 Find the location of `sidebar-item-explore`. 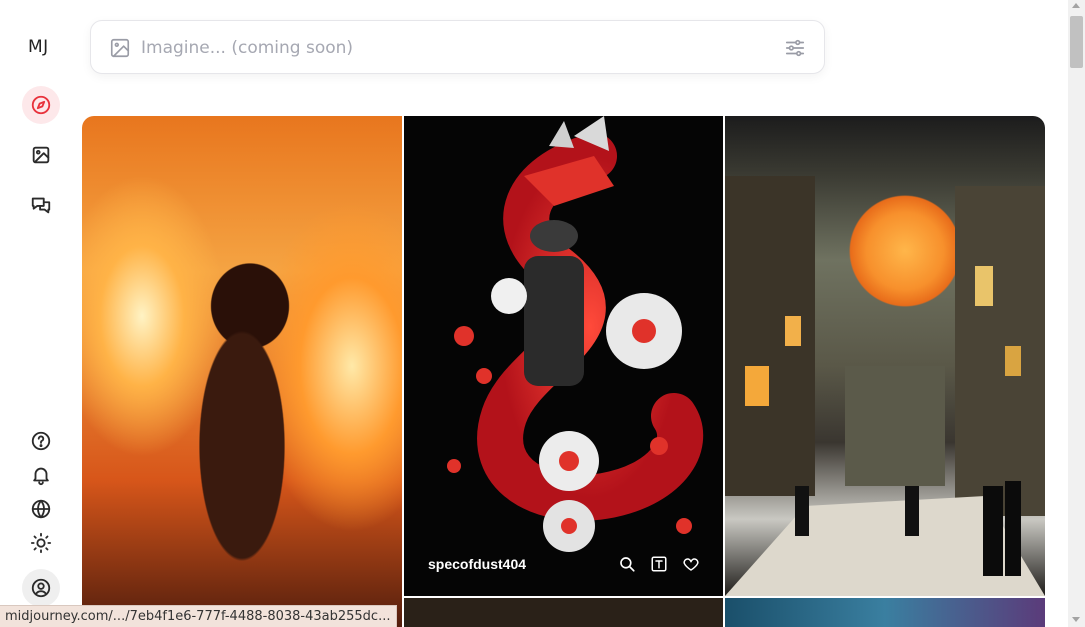

sidebar-item-explore is located at coordinates (41, 105).